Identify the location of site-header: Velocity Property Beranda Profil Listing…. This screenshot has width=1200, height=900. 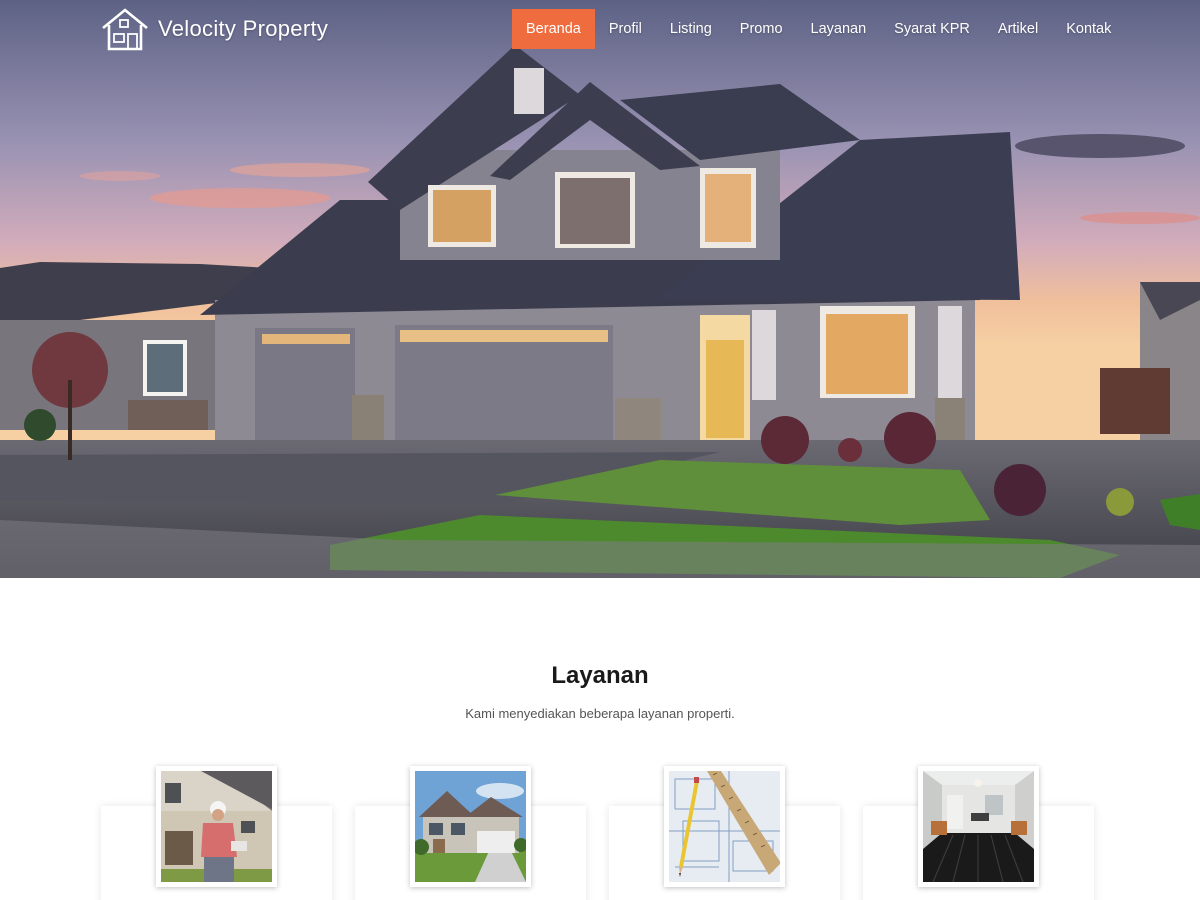
(600, 29).